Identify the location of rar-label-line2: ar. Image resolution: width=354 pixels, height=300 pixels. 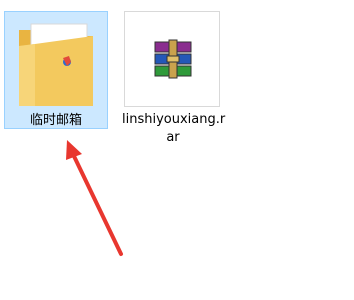
(173, 137).